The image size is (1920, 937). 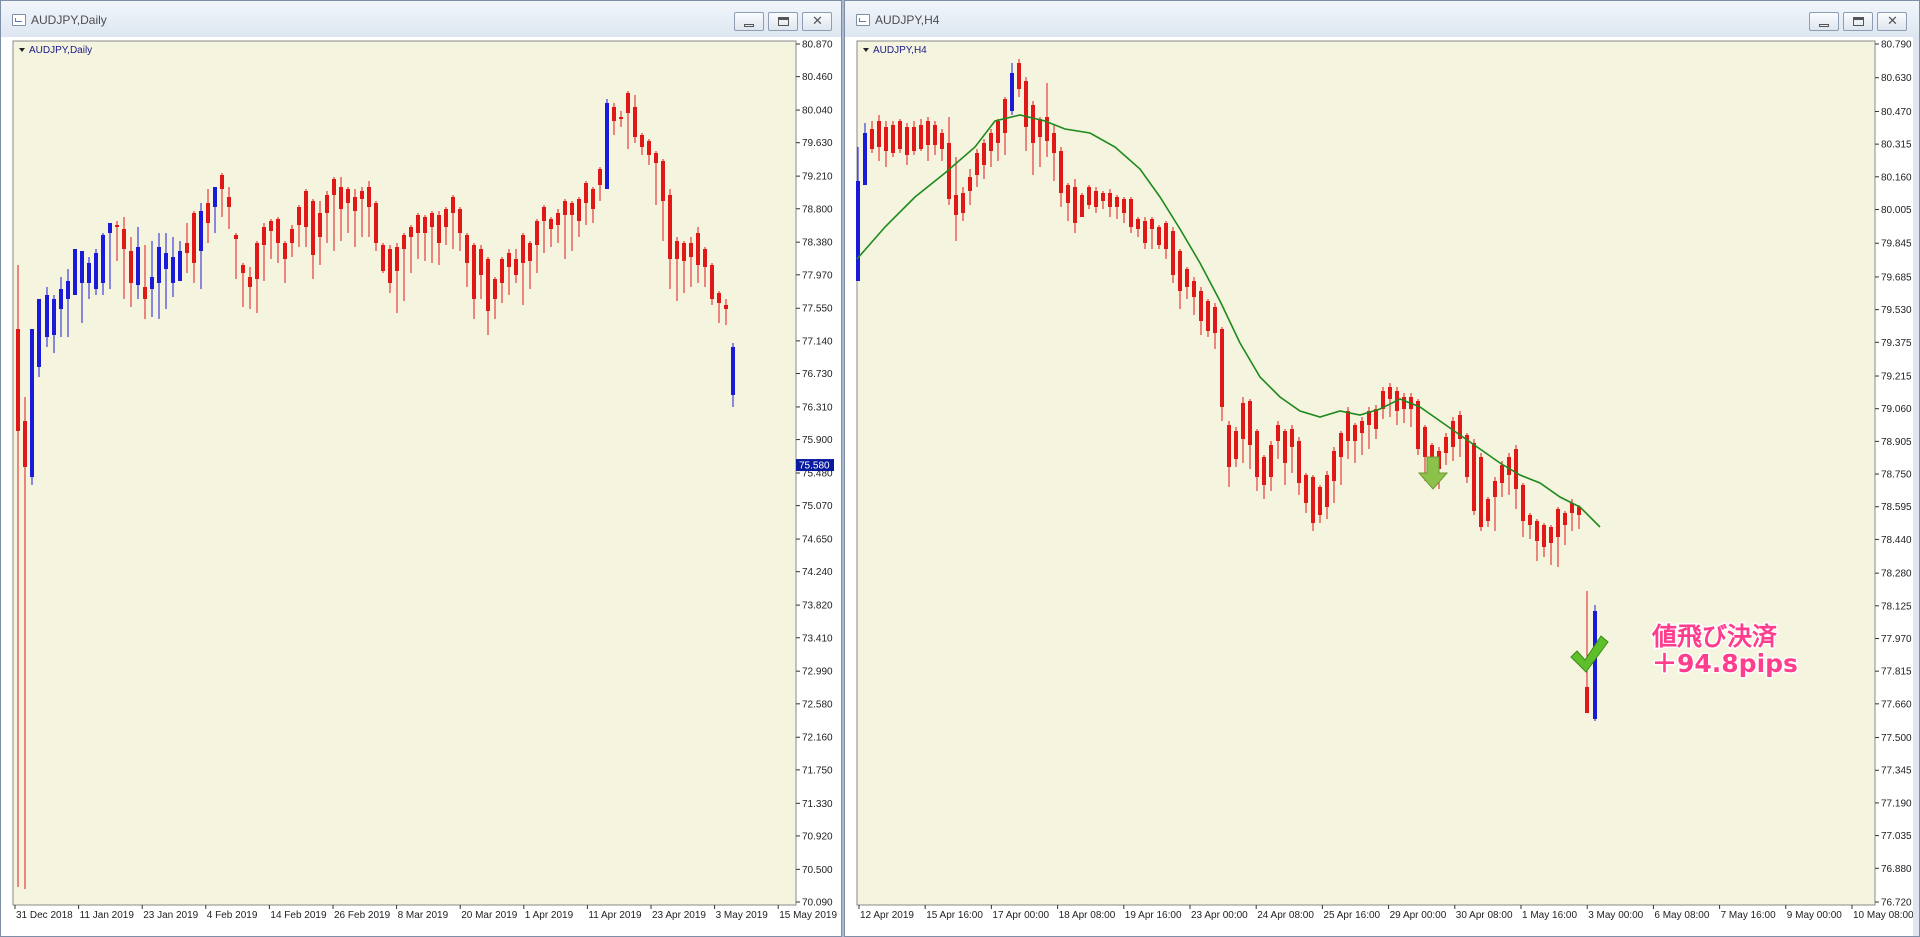 What do you see at coordinates (1615, 915) in the screenshot?
I see `time-label: 3 May 00:00` at bounding box center [1615, 915].